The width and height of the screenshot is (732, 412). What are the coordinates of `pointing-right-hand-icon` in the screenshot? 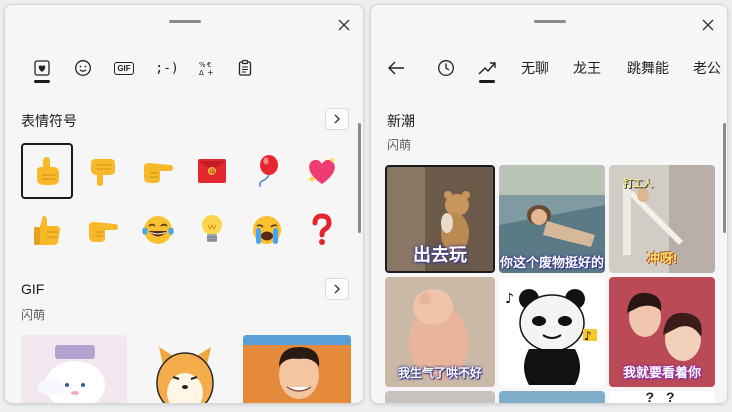 It's located at (158, 173).